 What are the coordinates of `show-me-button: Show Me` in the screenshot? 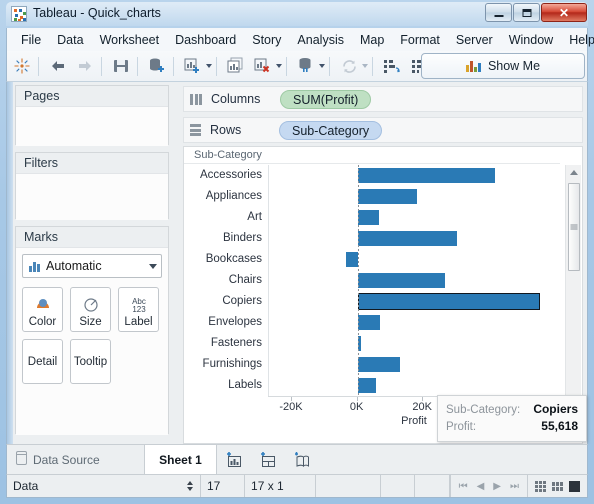 It's located at (503, 66).